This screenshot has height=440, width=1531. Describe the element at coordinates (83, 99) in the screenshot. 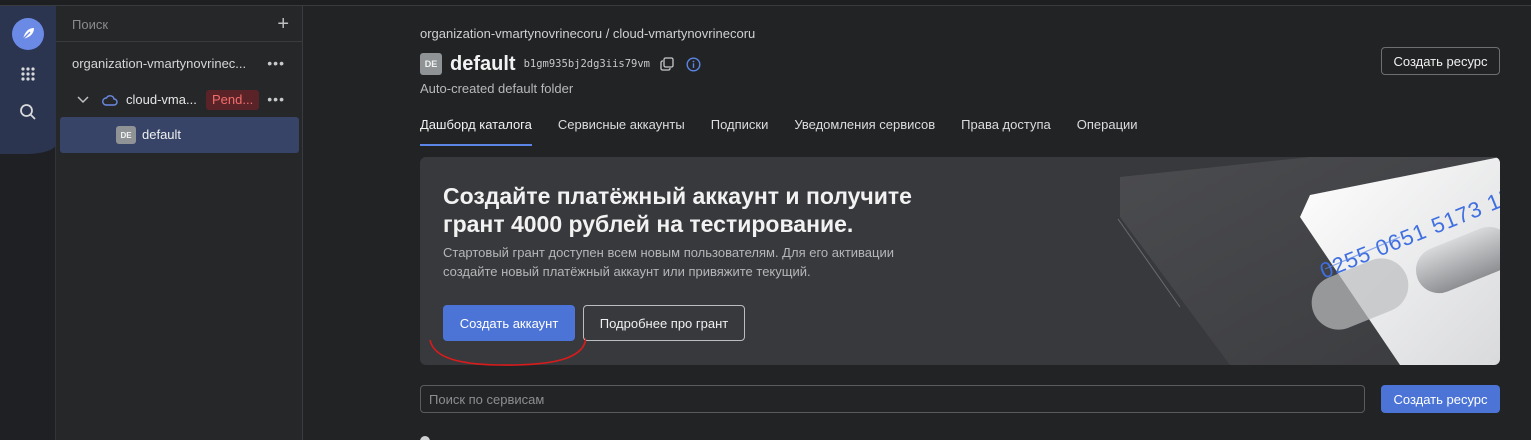

I see `chevron-down-icon` at that location.